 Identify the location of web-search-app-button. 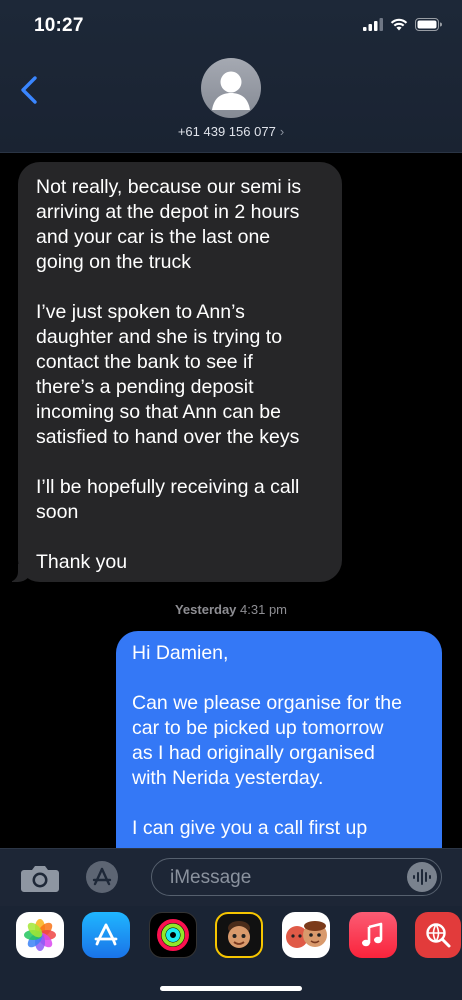
(438, 935).